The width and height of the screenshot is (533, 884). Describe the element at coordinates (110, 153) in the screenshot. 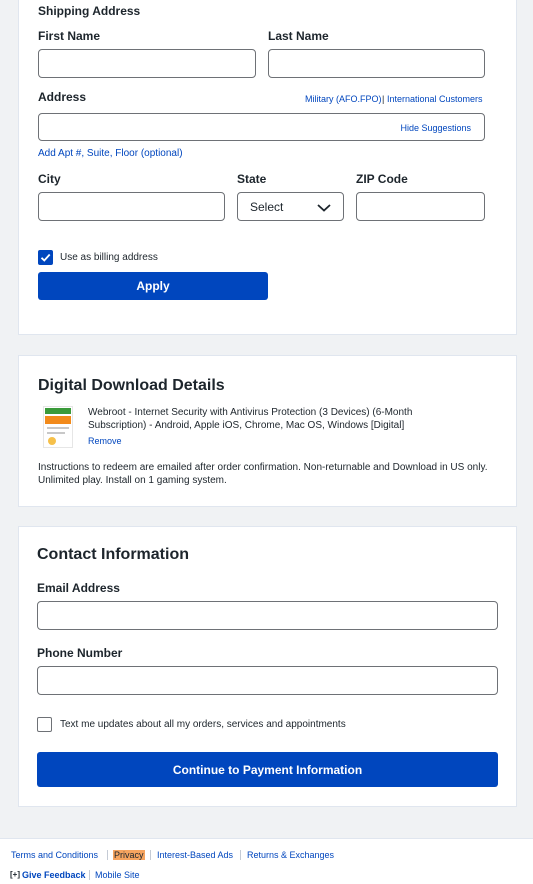

I see `add-apt-link: Add Apt #, Suite, Floor (optional)` at that location.